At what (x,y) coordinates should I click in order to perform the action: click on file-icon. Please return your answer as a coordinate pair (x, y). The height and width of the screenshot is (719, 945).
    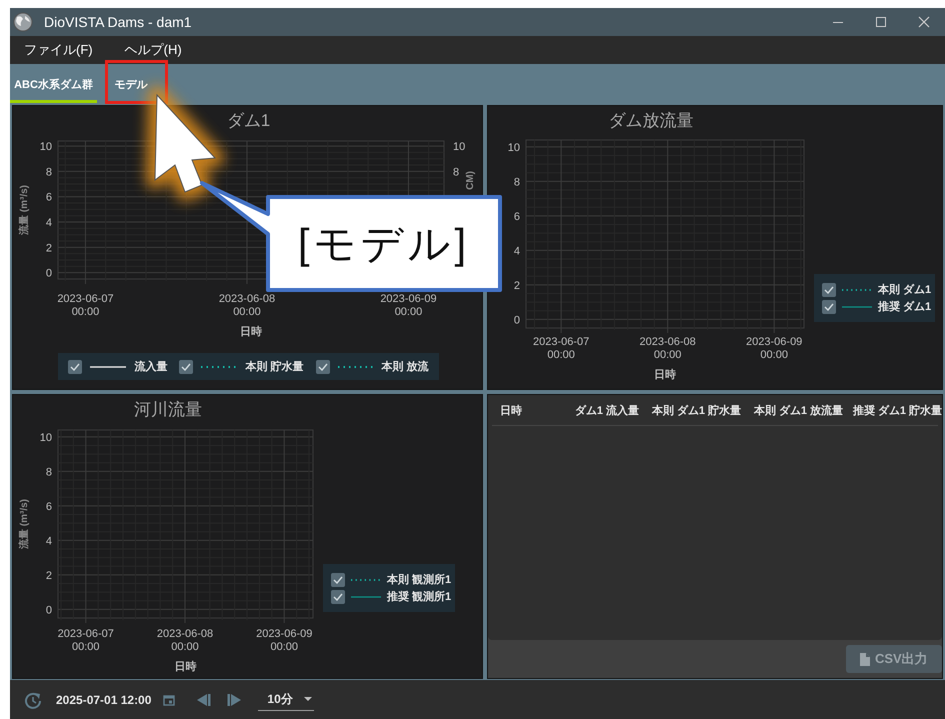
    Looking at the image, I should click on (865, 659).